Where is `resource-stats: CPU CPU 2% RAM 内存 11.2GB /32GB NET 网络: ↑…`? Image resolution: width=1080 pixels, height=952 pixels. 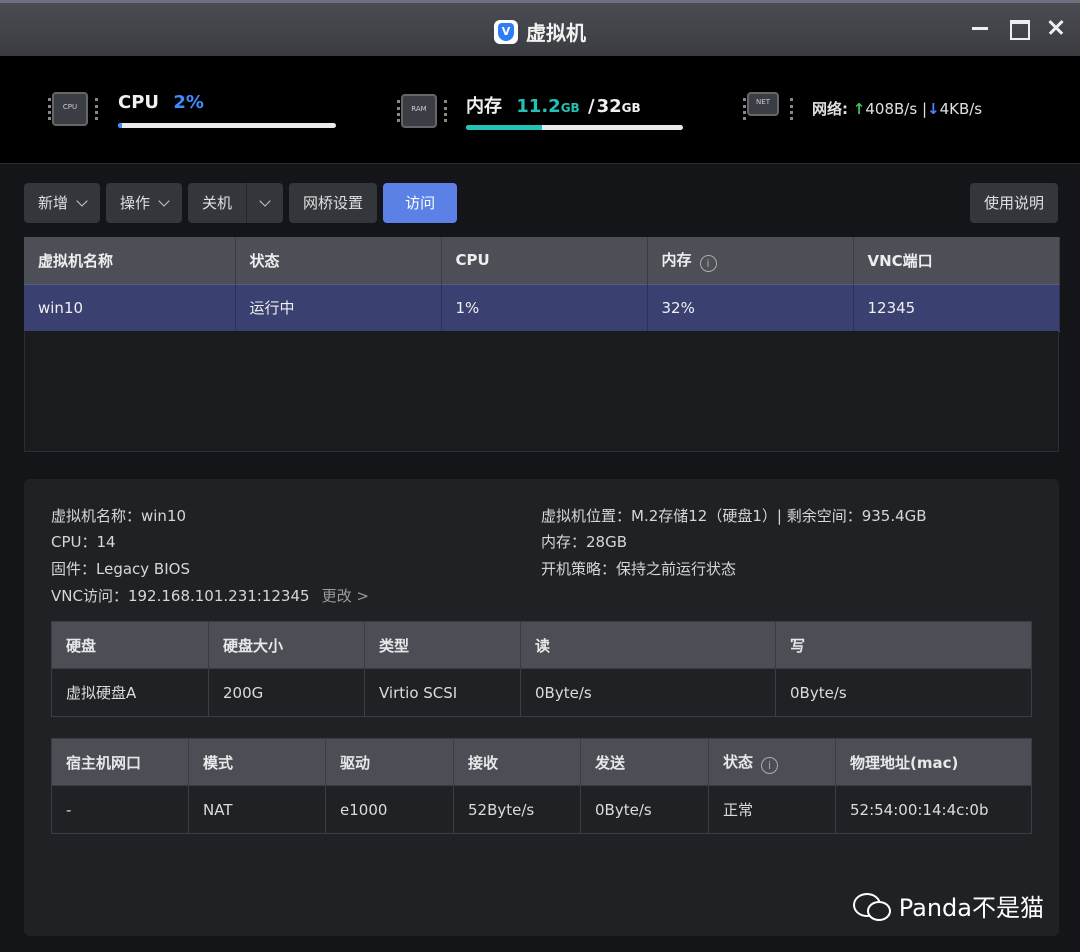
resource-stats: CPU CPU 2% RAM 内存 11.2GB /32GB NET 网络: ↑… is located at coordinates (540, 110).